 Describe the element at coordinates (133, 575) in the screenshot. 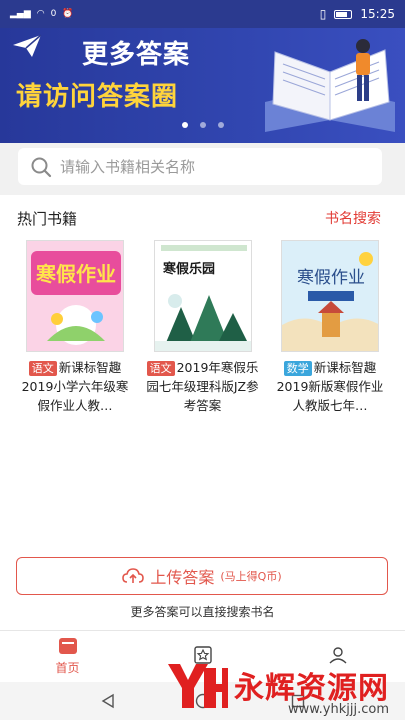

I see `cloud-upload-icon` at that location.